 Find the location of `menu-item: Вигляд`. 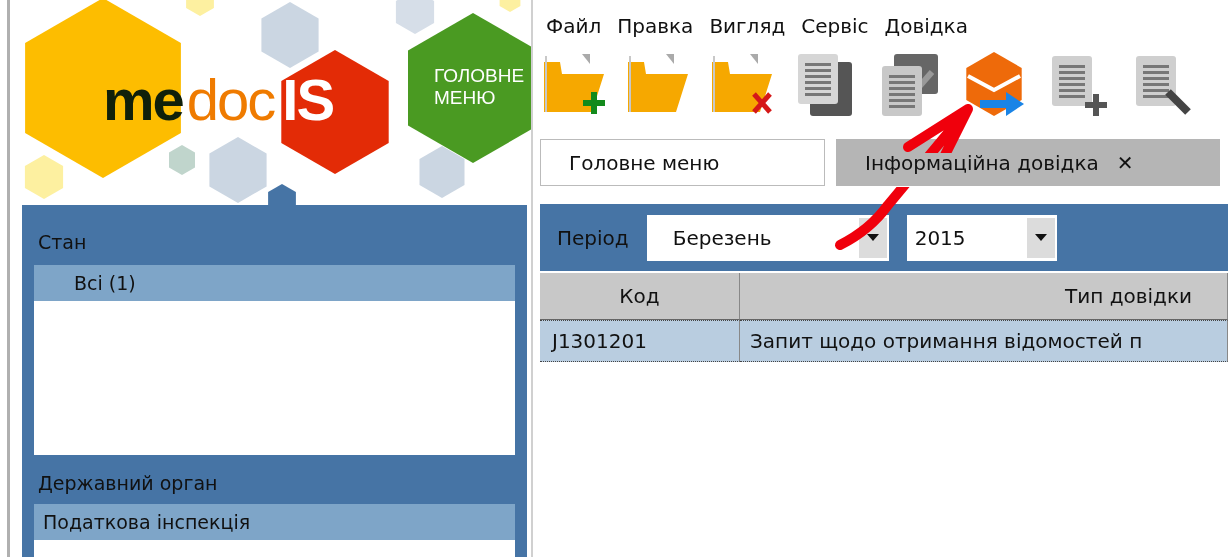

menu-item: Вигляд is located at coordinates (747, 31).